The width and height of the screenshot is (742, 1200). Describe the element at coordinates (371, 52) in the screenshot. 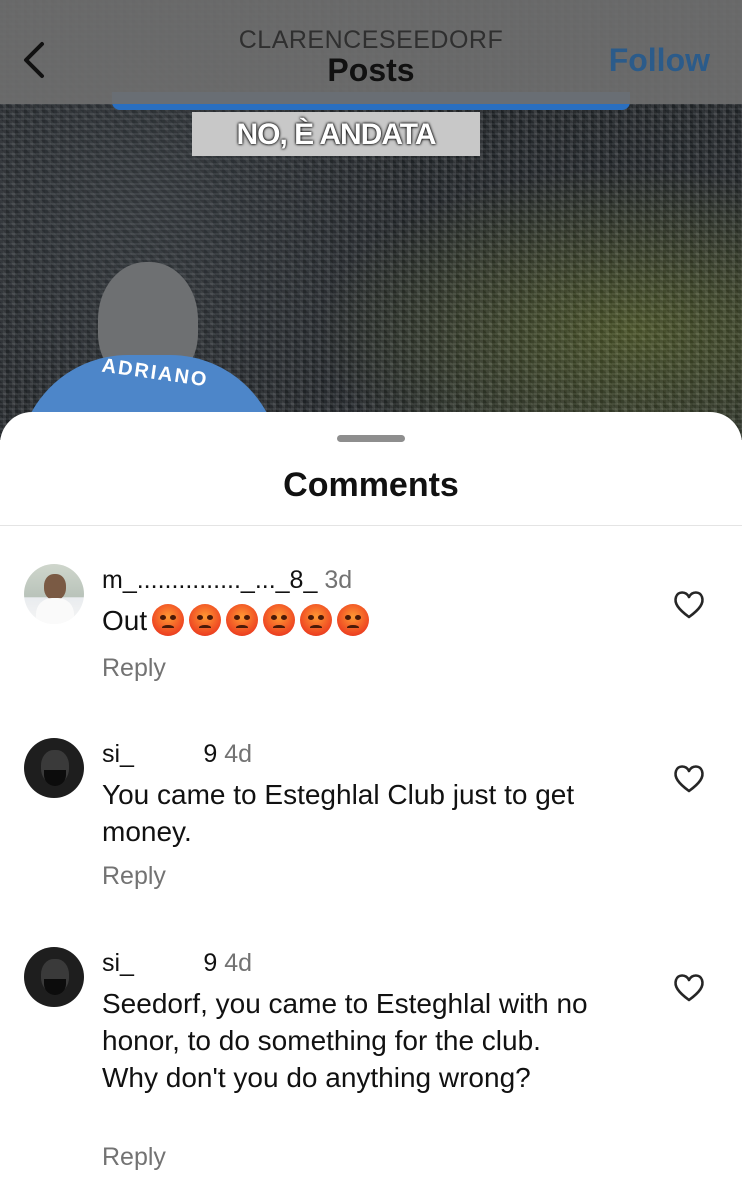

I see `top-header: CLARENCESEEDORF Posts Follow` at that location.